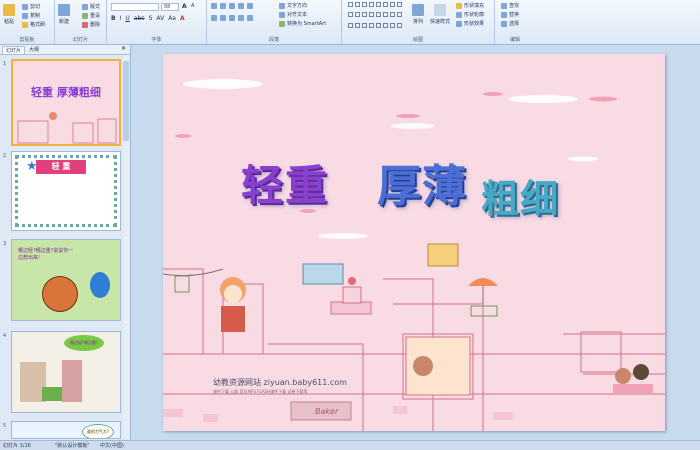 The width and height of the screenshot is (700, 450). What do you see at coordinates (302, 23) in the screenshot?
I see `smartart-button: 转换为 SmartArt` at bounding box center [302, 23].